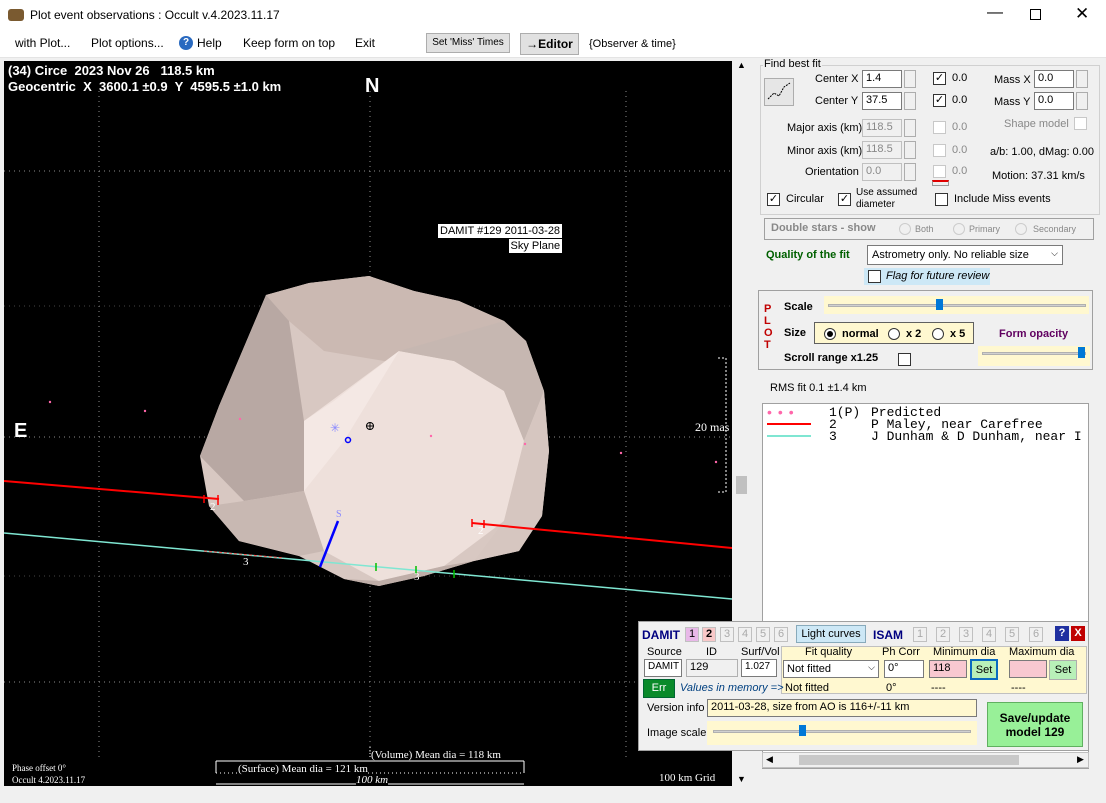 The height and width of the screenshot is (803, 1106). I want to click on min-dia-set-button: Set, so click(984, 669).